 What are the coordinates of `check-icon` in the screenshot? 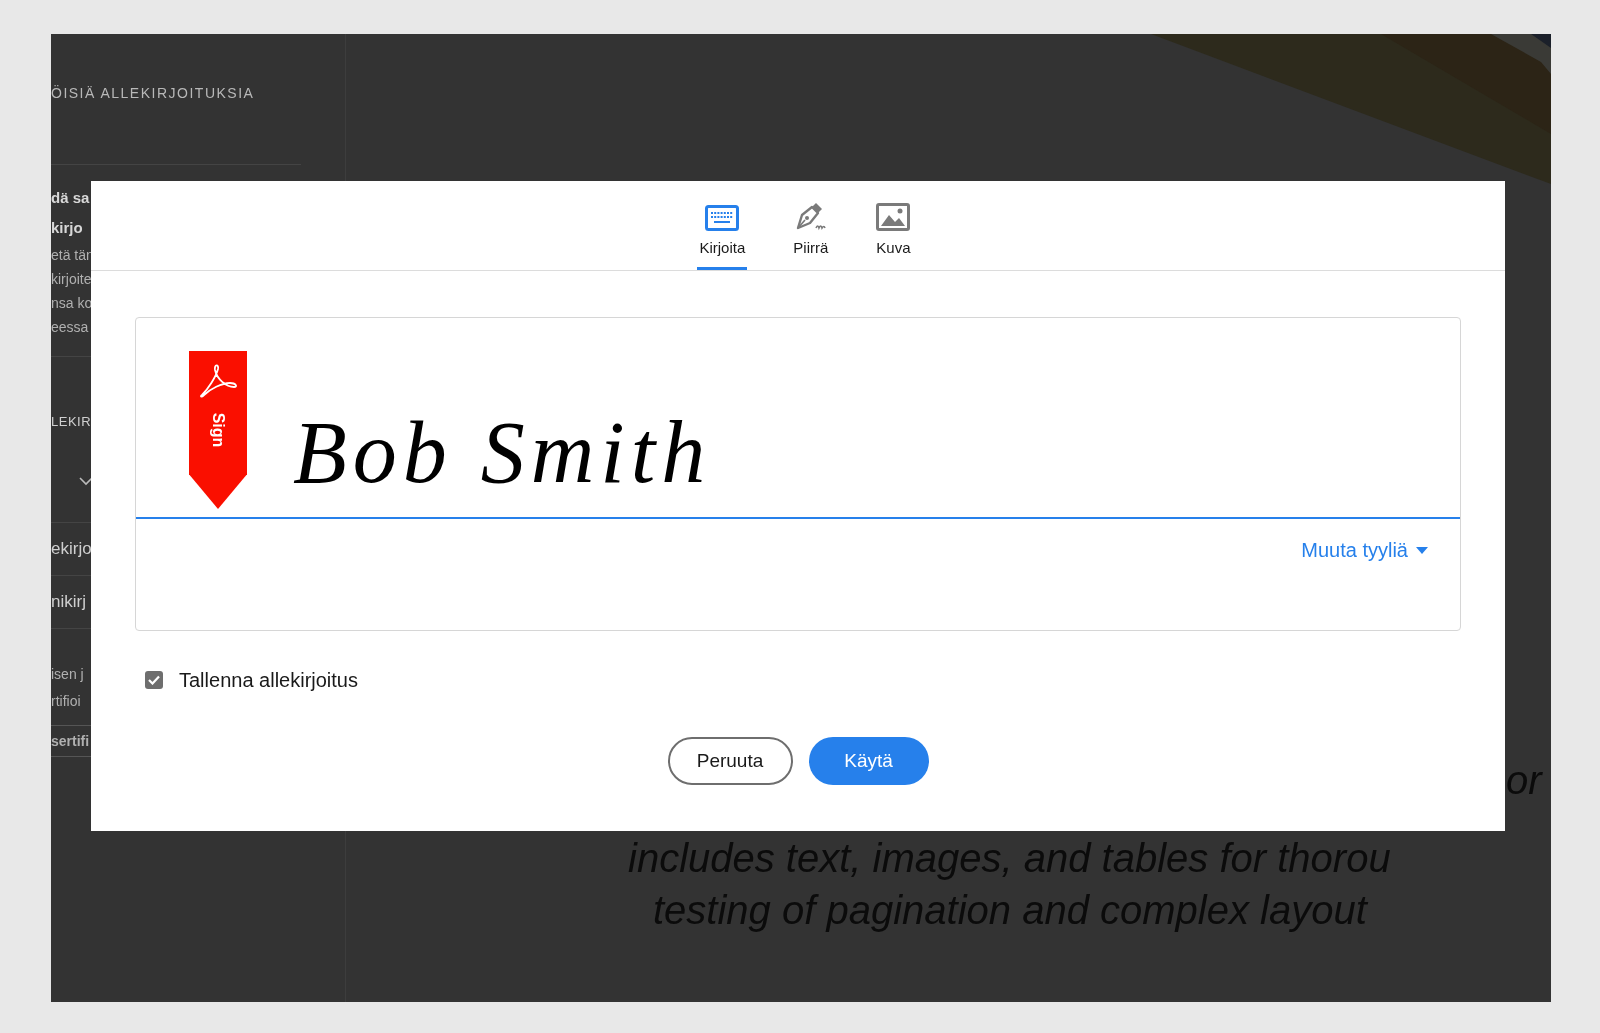 It's located at (154, 680).